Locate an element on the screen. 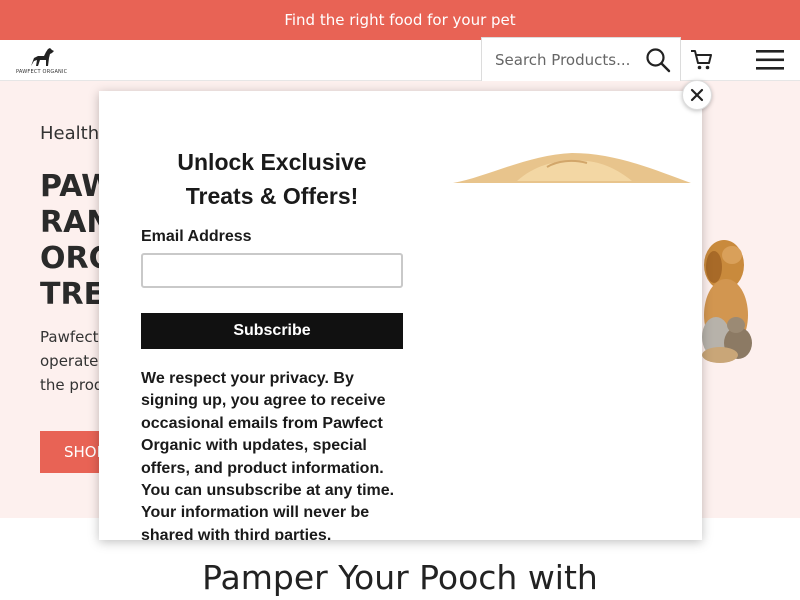 The width and height of the screenshot is (800, 600). announcement-bar: Find the right food for your pet is located at coordinates (400, 20).